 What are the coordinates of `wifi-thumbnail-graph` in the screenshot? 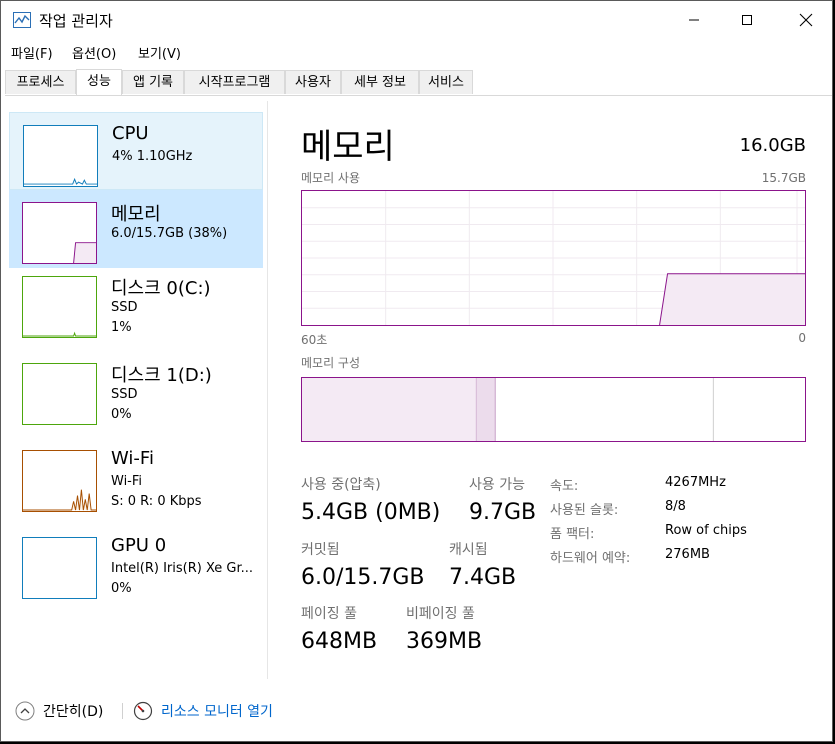 It's located at (59, 481).